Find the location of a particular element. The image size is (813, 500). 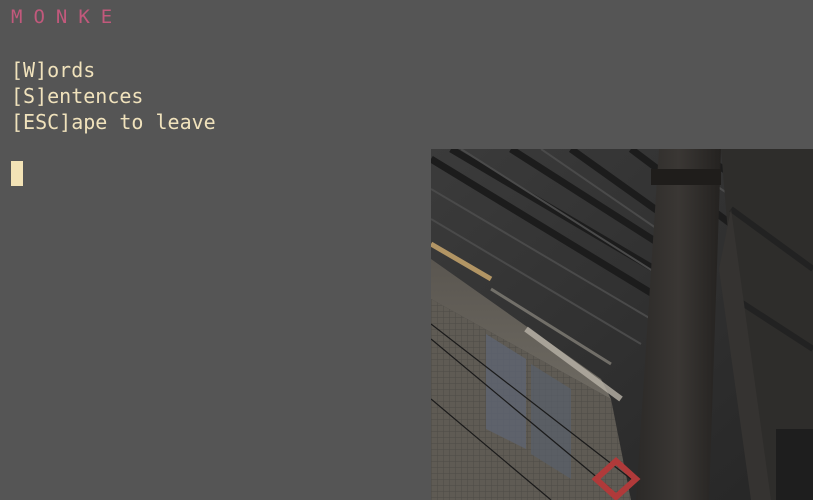

menu-item-sentences: [S]entences is located at coordinates (113, 96).